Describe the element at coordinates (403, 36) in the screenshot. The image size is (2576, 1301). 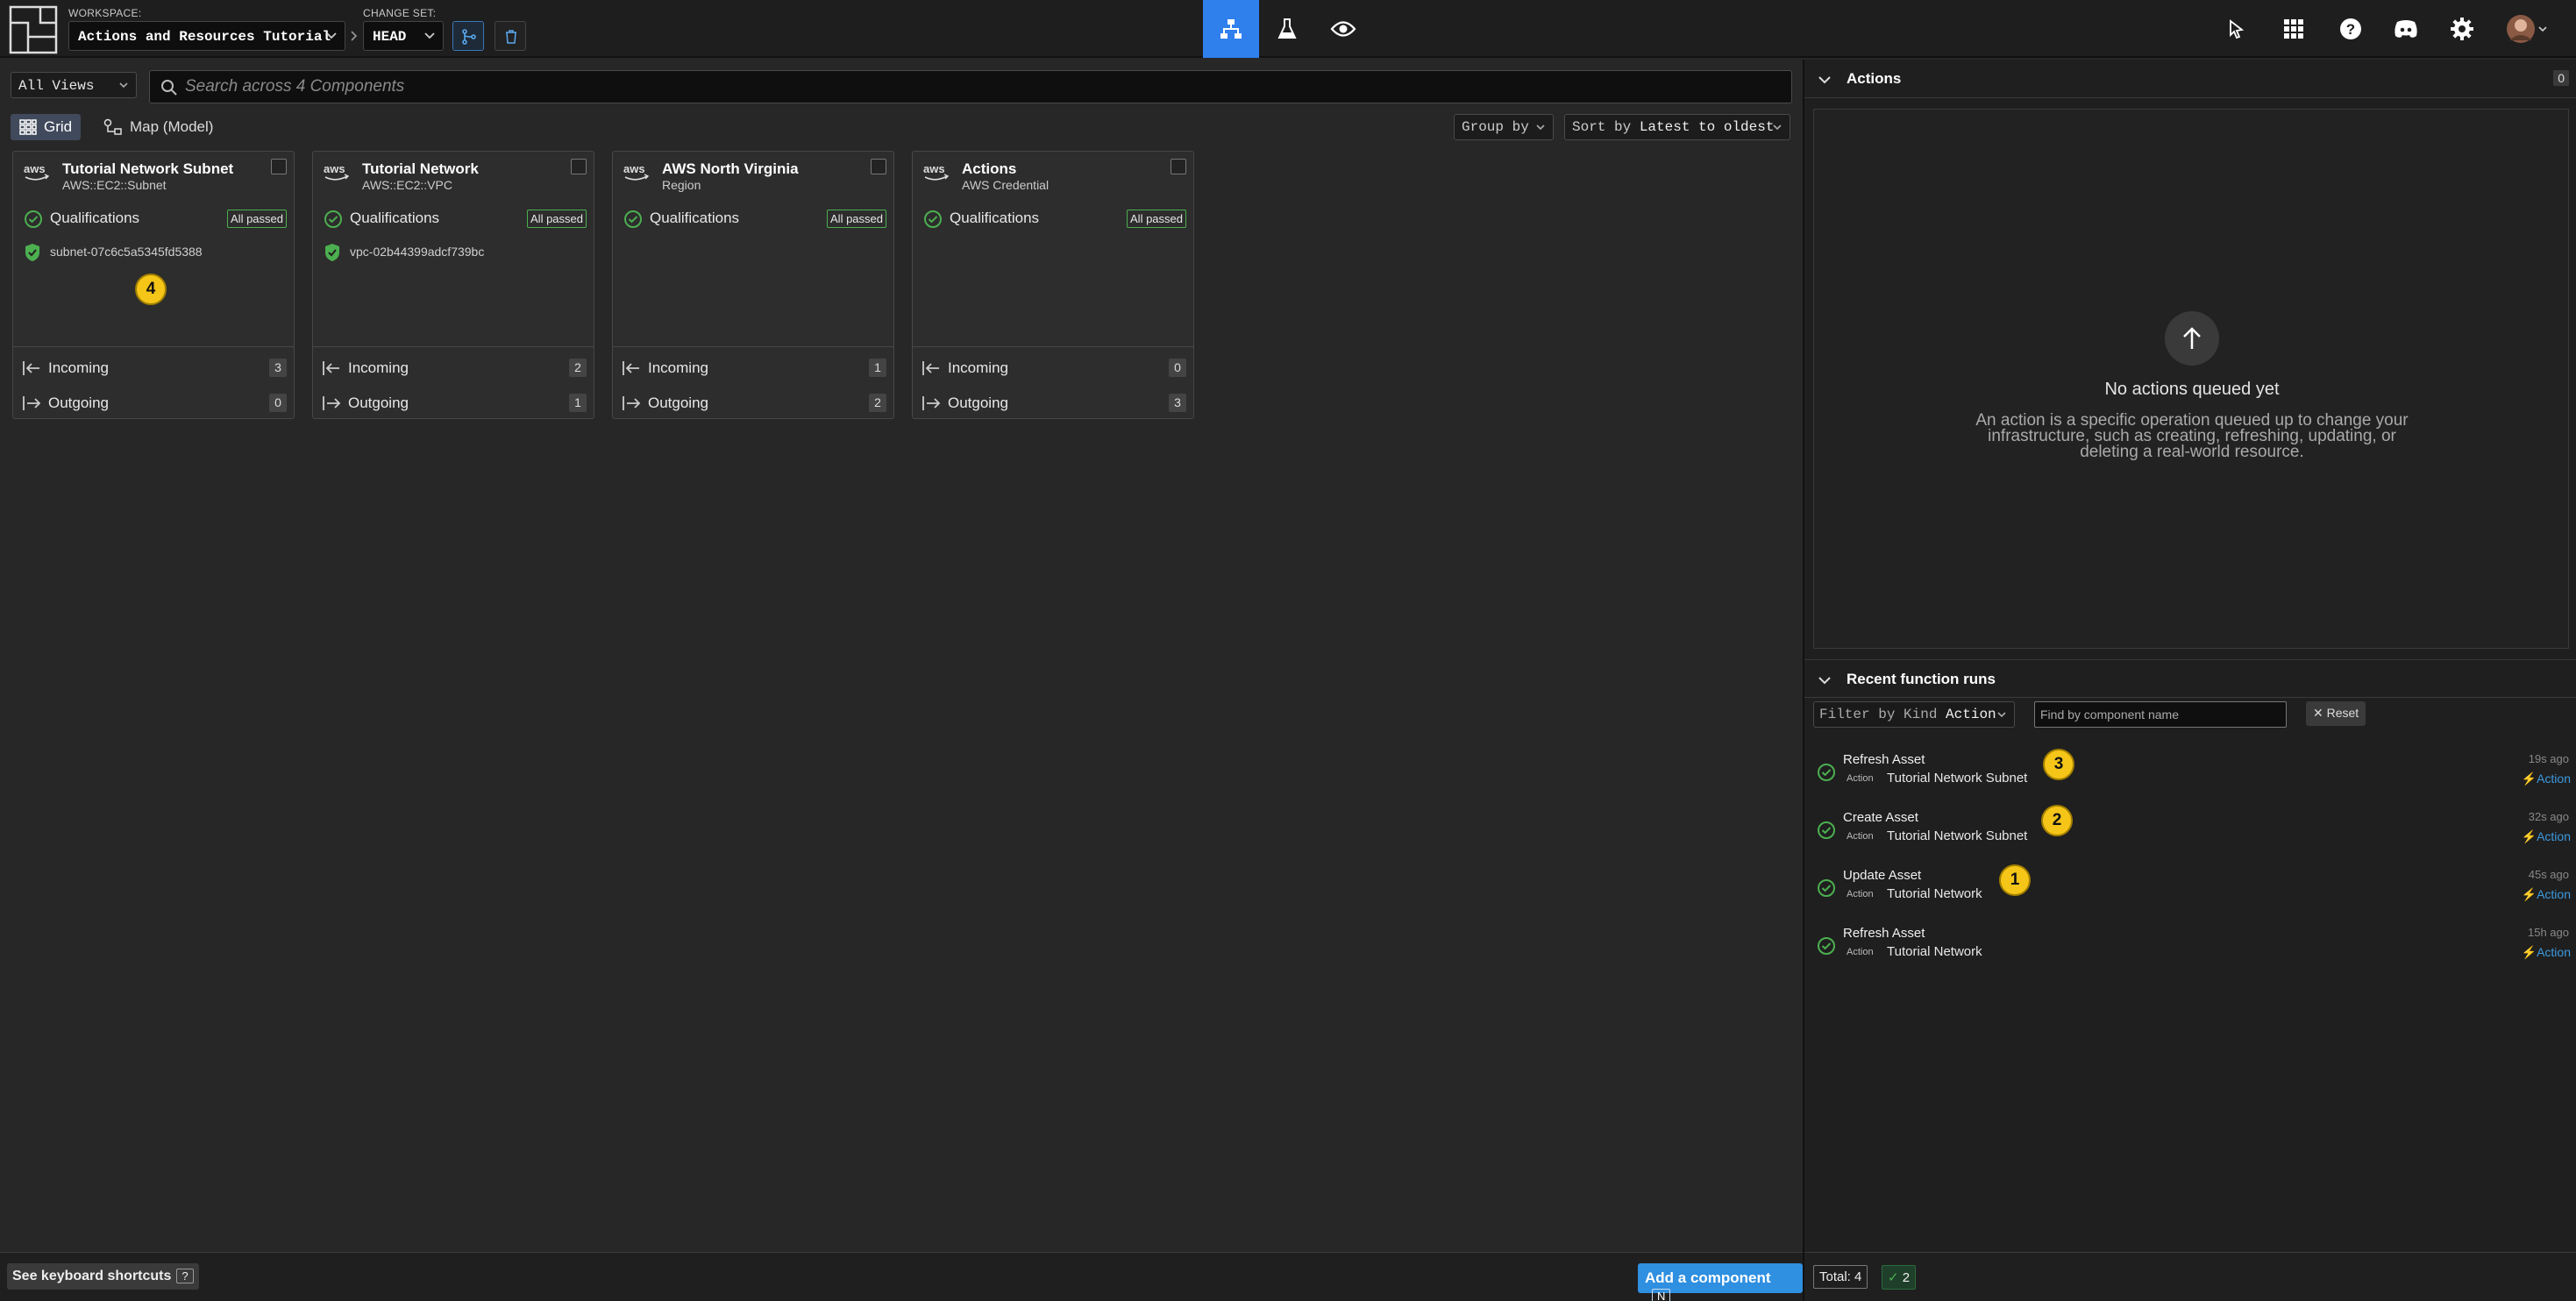
I see `changeset-select: HEAD` at that location.